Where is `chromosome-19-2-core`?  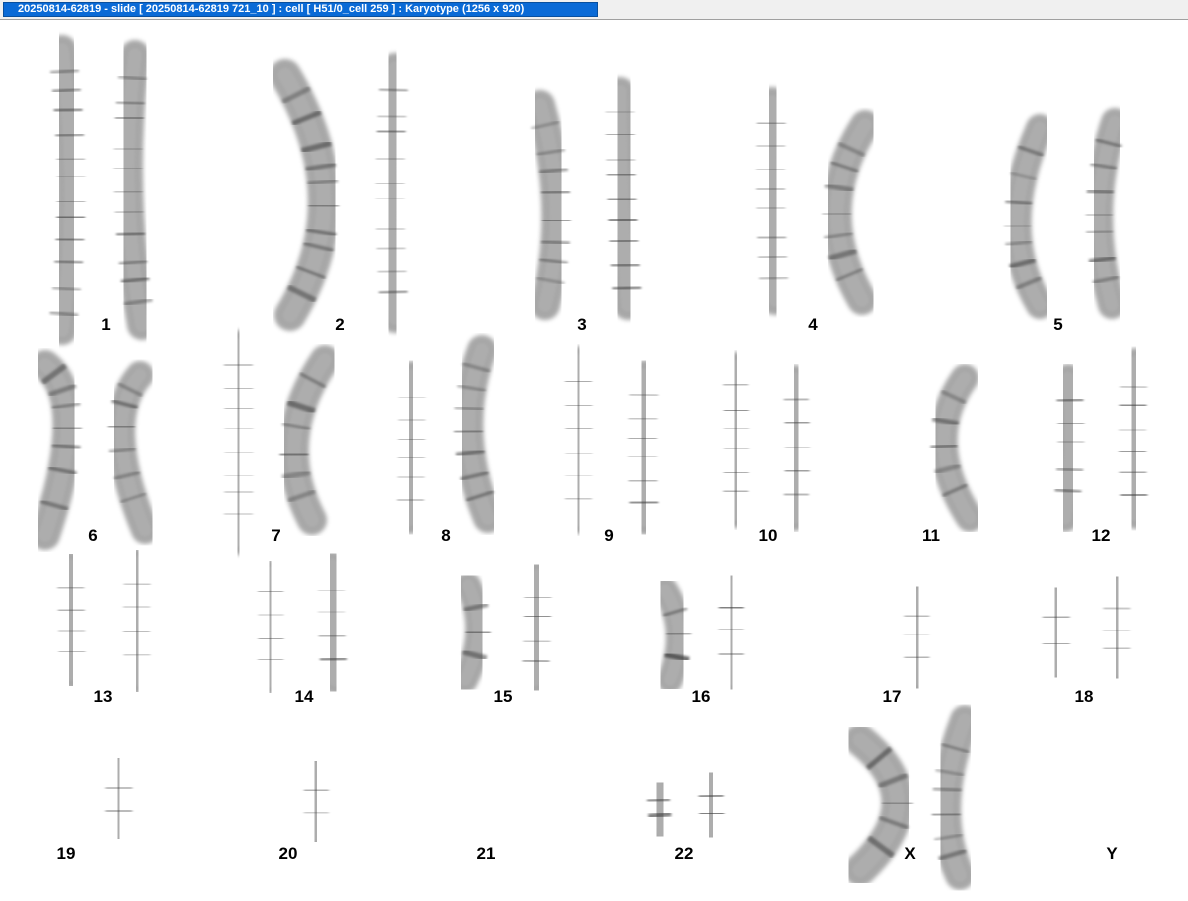 chromosome-19-2-core is located at coordinates (118, 798).